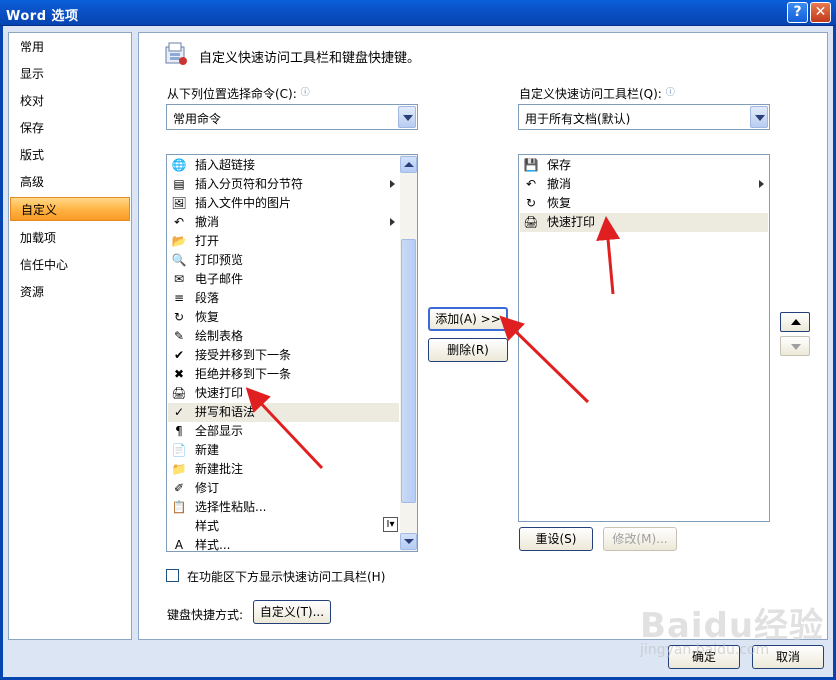 Image resolution: width=836 pixels, height=680 pixels. I want to click on command-icon: ▤, so click(179, 184).